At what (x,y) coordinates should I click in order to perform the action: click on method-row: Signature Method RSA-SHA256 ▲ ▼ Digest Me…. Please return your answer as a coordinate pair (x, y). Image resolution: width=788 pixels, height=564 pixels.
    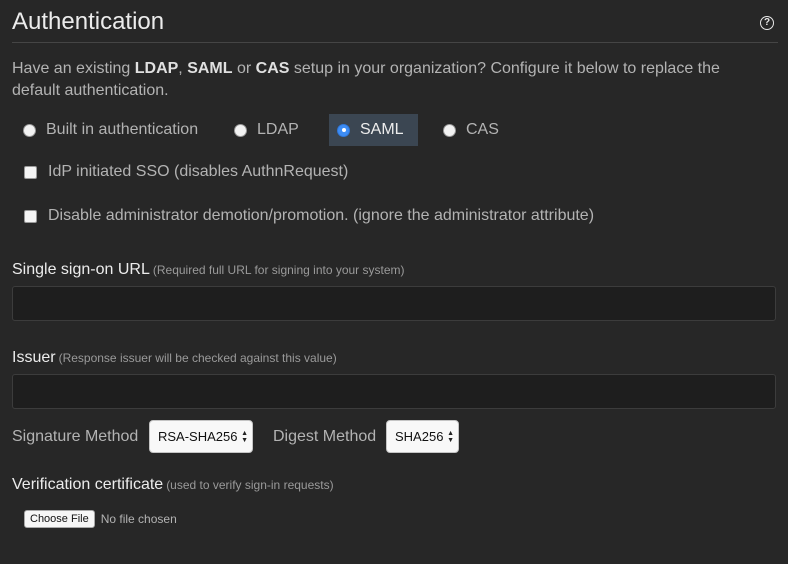
    Looking at the image, I should click on (362, 436).